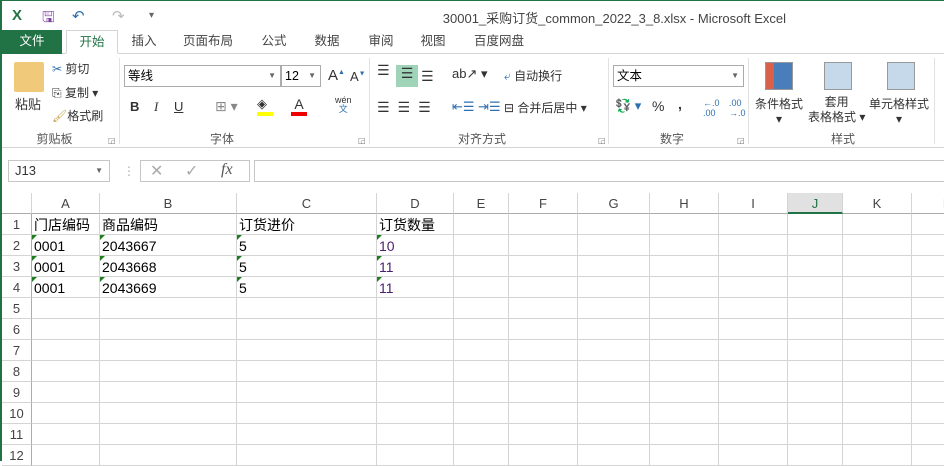 The width and height of the screenshot is (944, 466). I want to click on cell-G10, so click(614, 413).